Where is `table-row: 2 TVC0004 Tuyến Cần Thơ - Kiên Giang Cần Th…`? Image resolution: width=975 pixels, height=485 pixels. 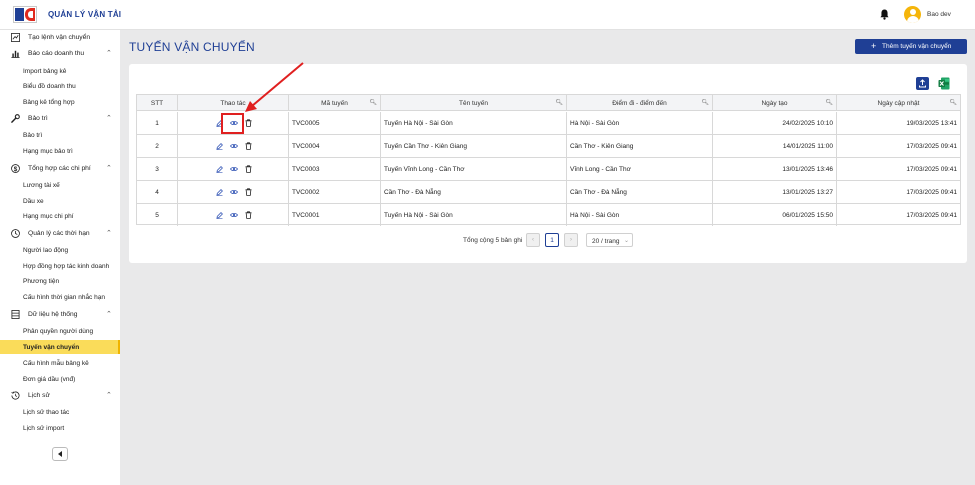 table-row: 2 TVC0004 Tuyến Cần Thơ - Kiên Giang Cần Th… is located at coordinates (548, 146).